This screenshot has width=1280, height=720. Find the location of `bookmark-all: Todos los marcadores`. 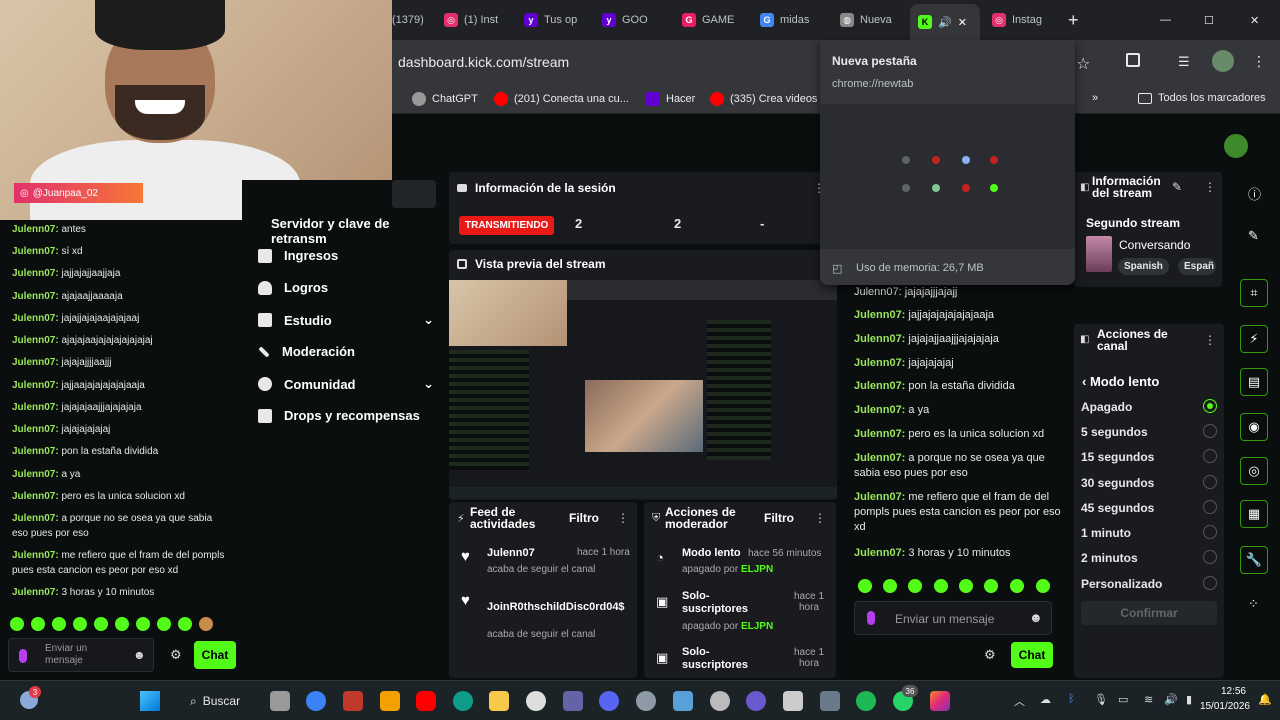

bookmark-all: Todos los marcadores is located at coordinates (1202, 98).